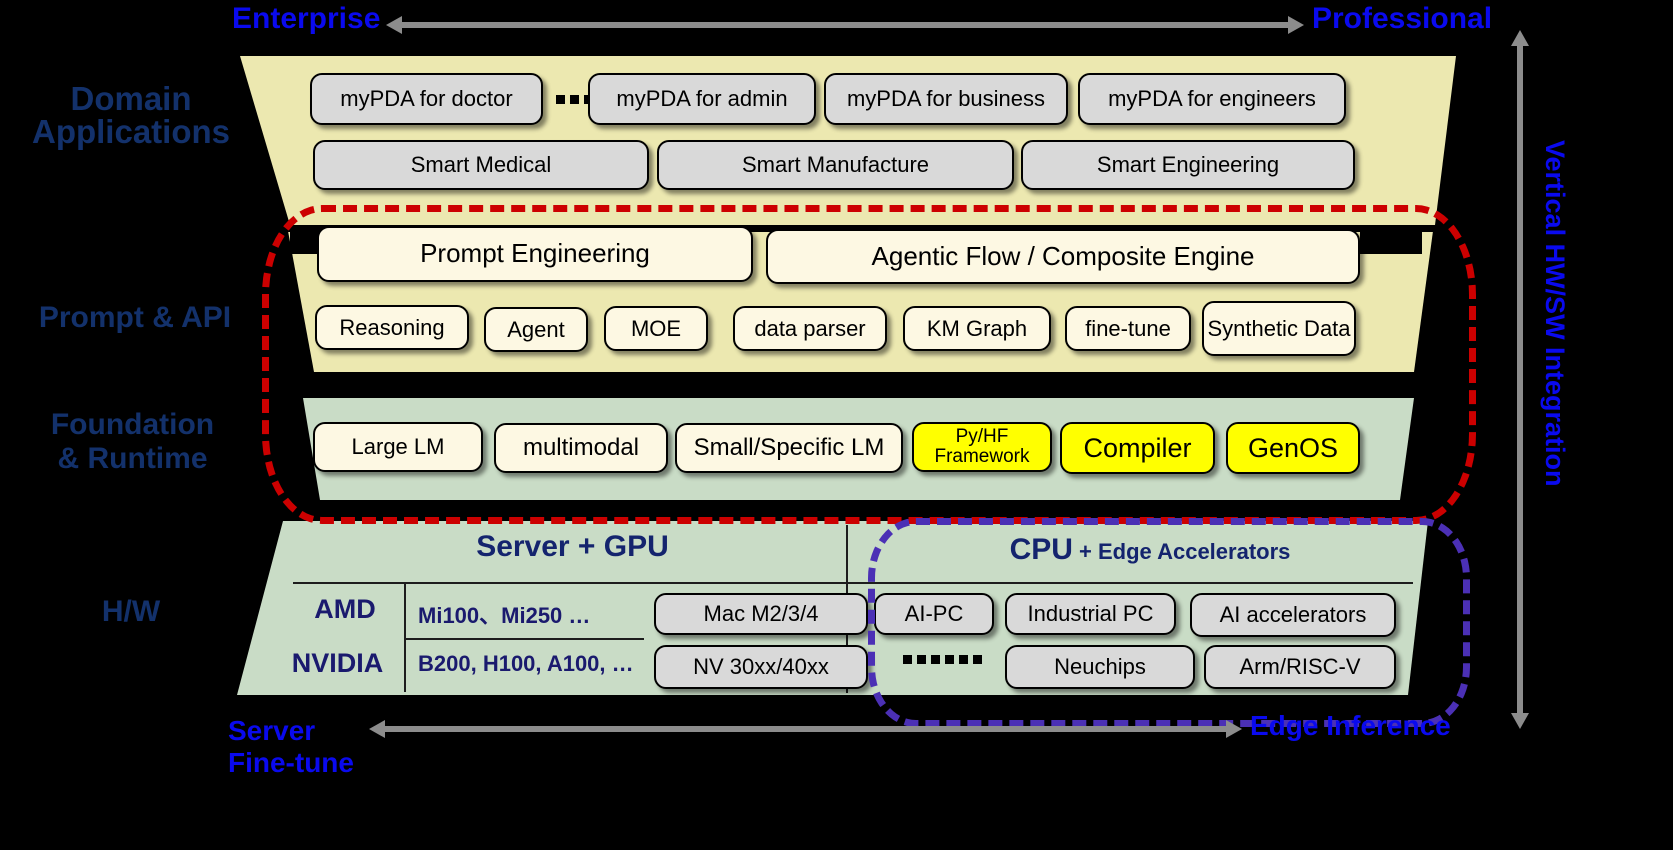 The image size is (1673, 850). What do you see at coordinates (761, 614) in the screenshot?
I see `hw-chip-mac: Mac M2/3/4` at bounding box center [761, 614].